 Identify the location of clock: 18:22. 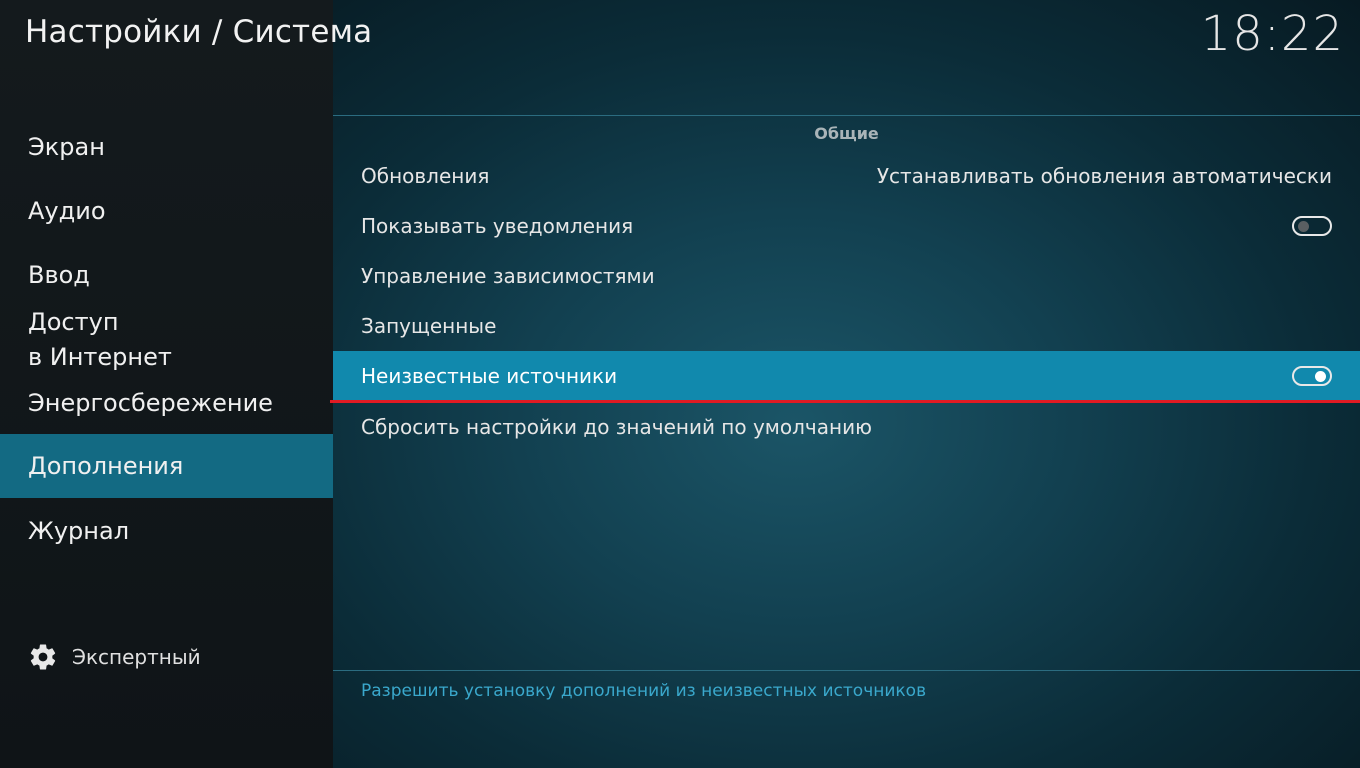
(1272, 34).